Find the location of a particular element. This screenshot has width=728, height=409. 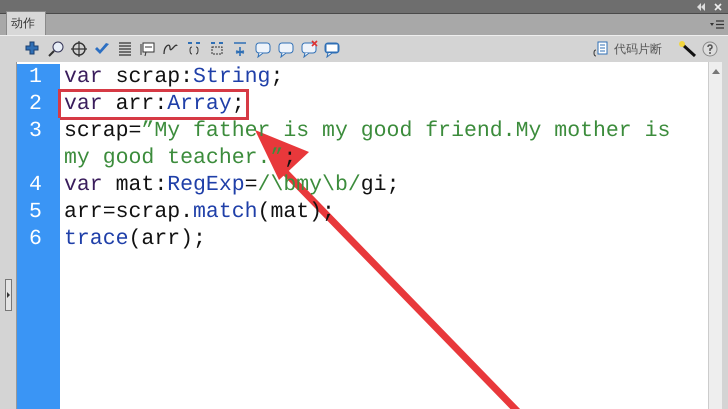

line-number: 1 is located at coordinates (38, 77).